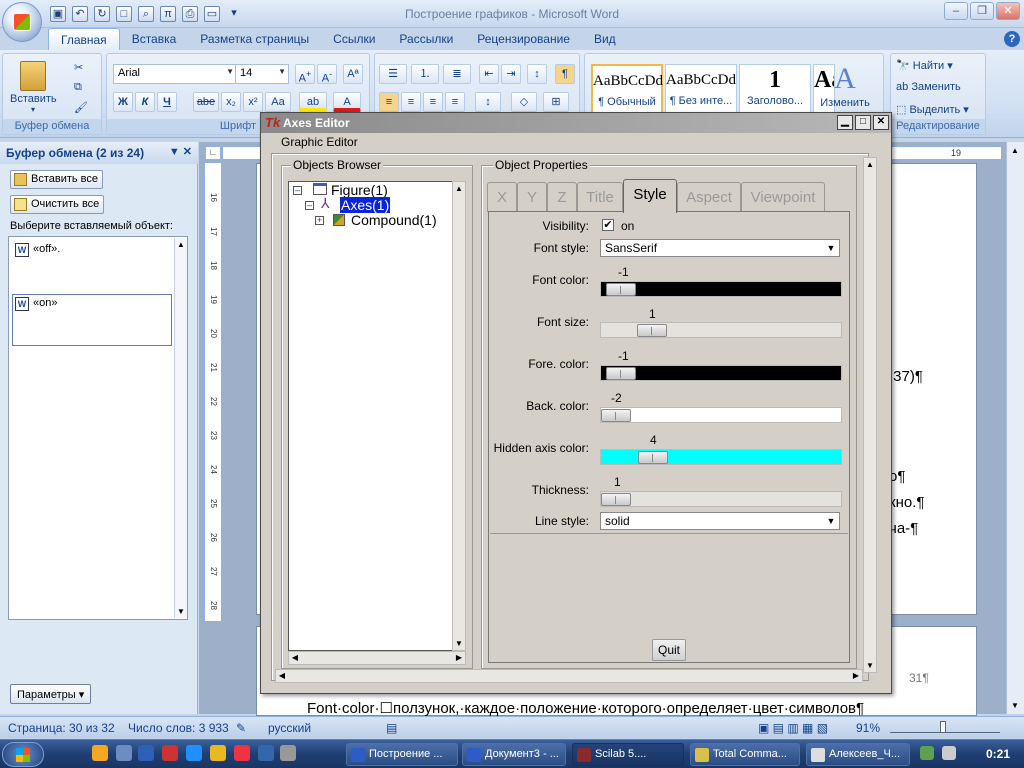  Describe the element at coordinates (709, 197) in the screenshot. I see `tab-aspect: Aspect` at that location.